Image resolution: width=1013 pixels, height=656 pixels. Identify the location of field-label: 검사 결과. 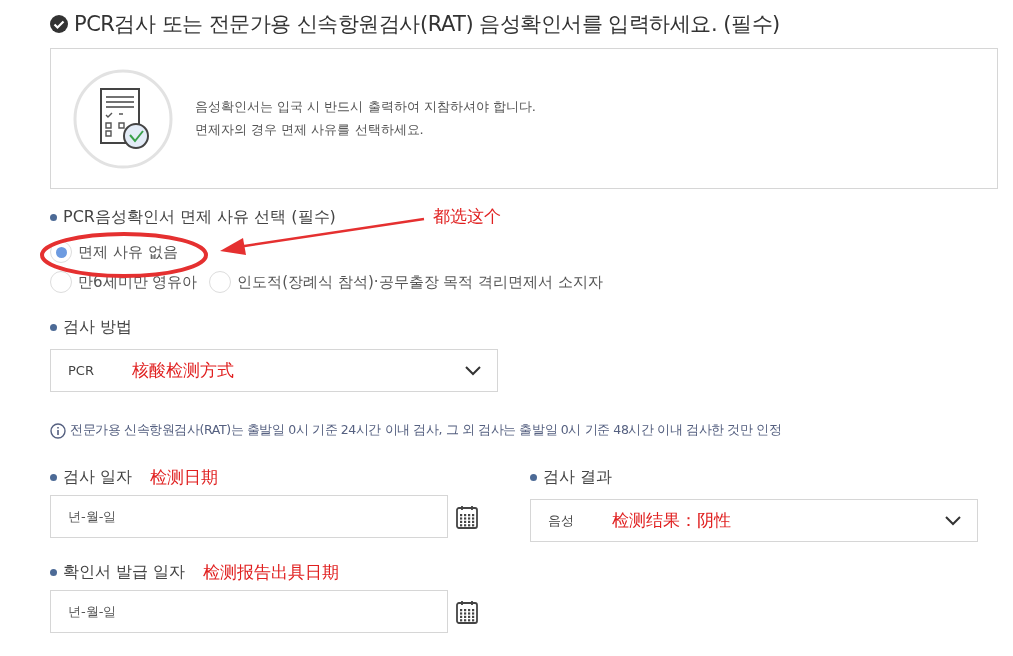
(571, 477).